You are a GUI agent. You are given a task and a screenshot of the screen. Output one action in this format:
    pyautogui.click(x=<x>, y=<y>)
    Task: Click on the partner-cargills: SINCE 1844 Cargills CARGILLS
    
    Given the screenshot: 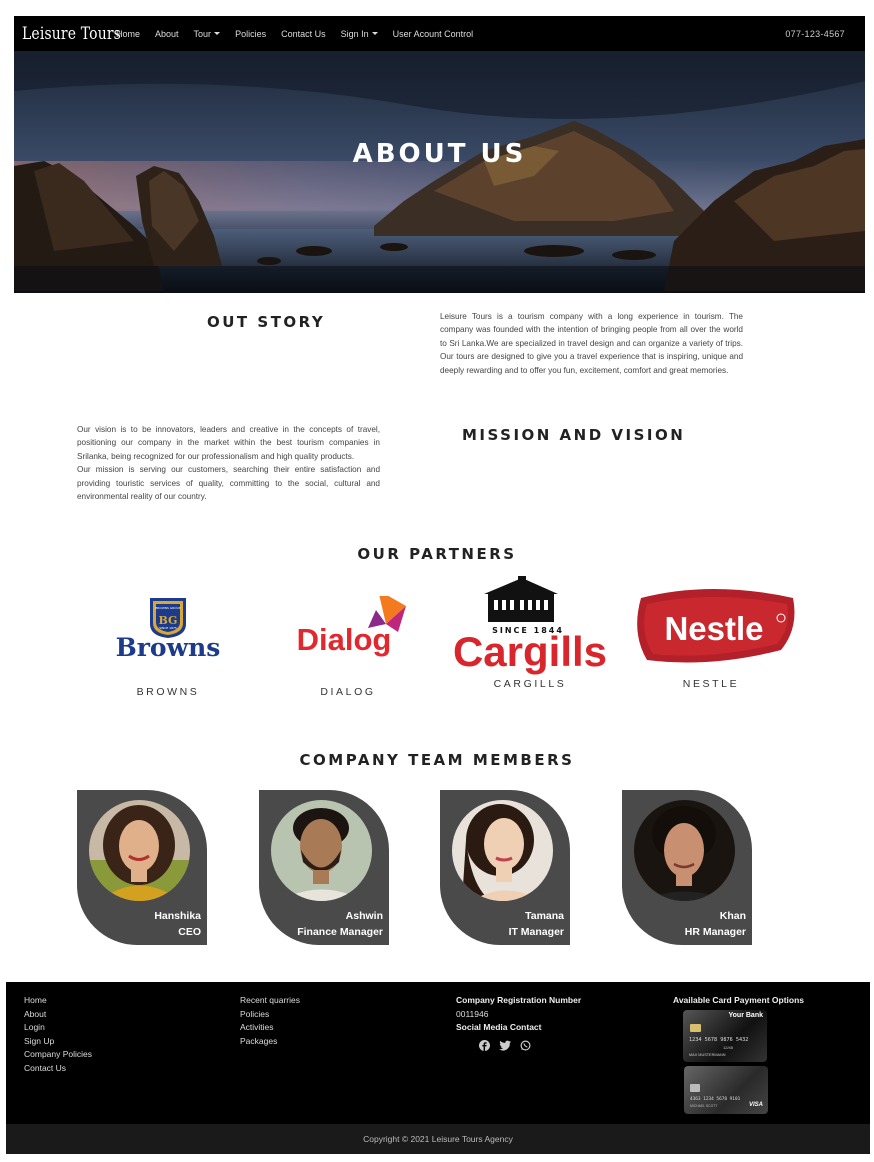 What is the action you would take?
    pyautogui.click(x=530, y=638)
    